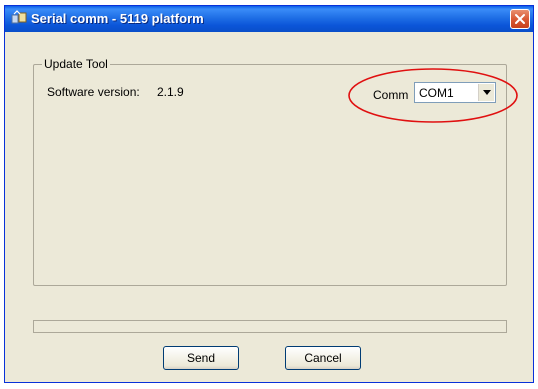 Image resolution: width=538 pixels, height=389 pixels. I want to click on comm-dropdown-button, so click(486, 92).